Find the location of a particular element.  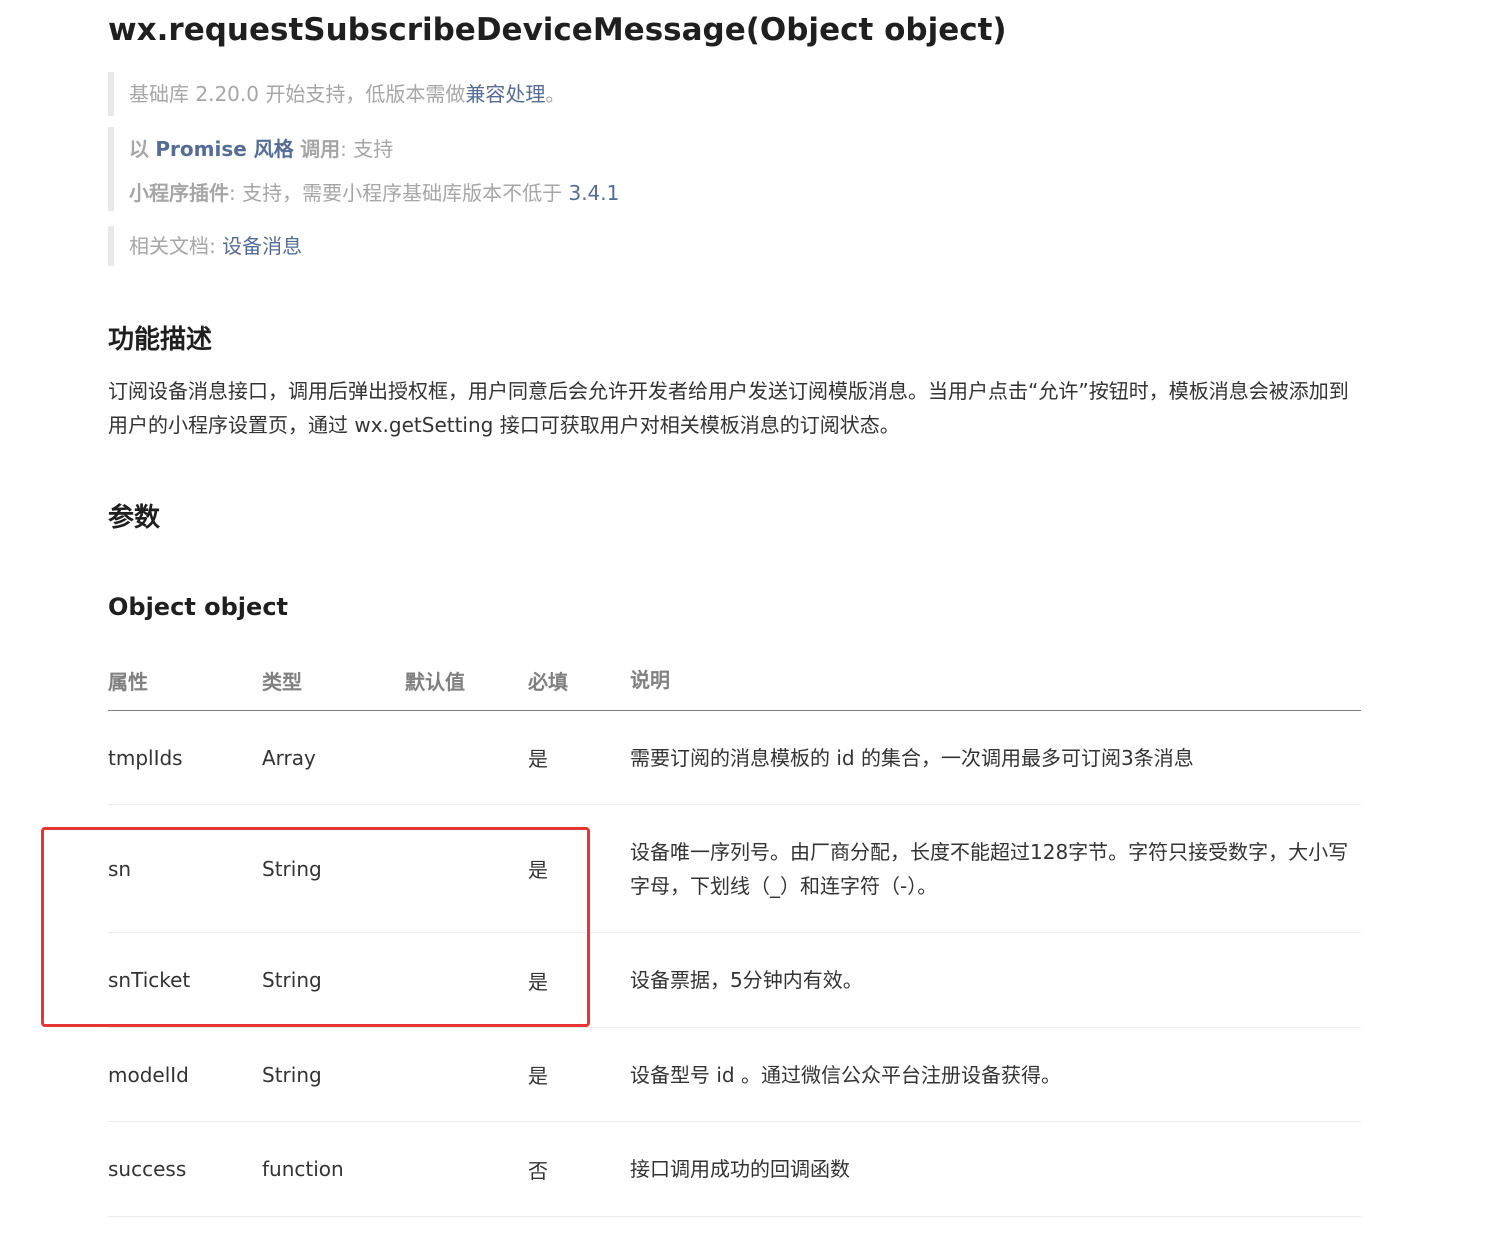

promise-link-text: Promise 风格 is located at coordinates (224, 149).